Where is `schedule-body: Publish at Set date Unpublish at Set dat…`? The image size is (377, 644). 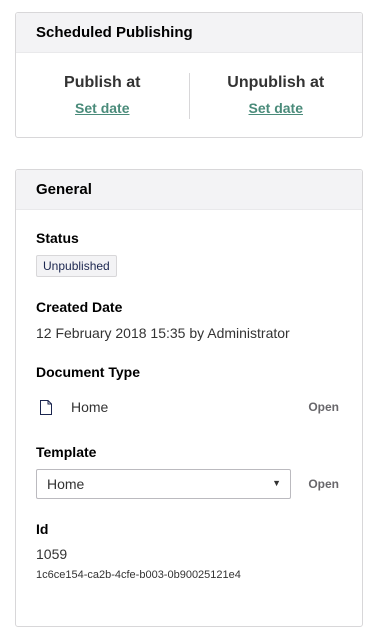 schedule-body: Publish at Set date Unpublish at Set dat… is located at coordinates (189, 96).